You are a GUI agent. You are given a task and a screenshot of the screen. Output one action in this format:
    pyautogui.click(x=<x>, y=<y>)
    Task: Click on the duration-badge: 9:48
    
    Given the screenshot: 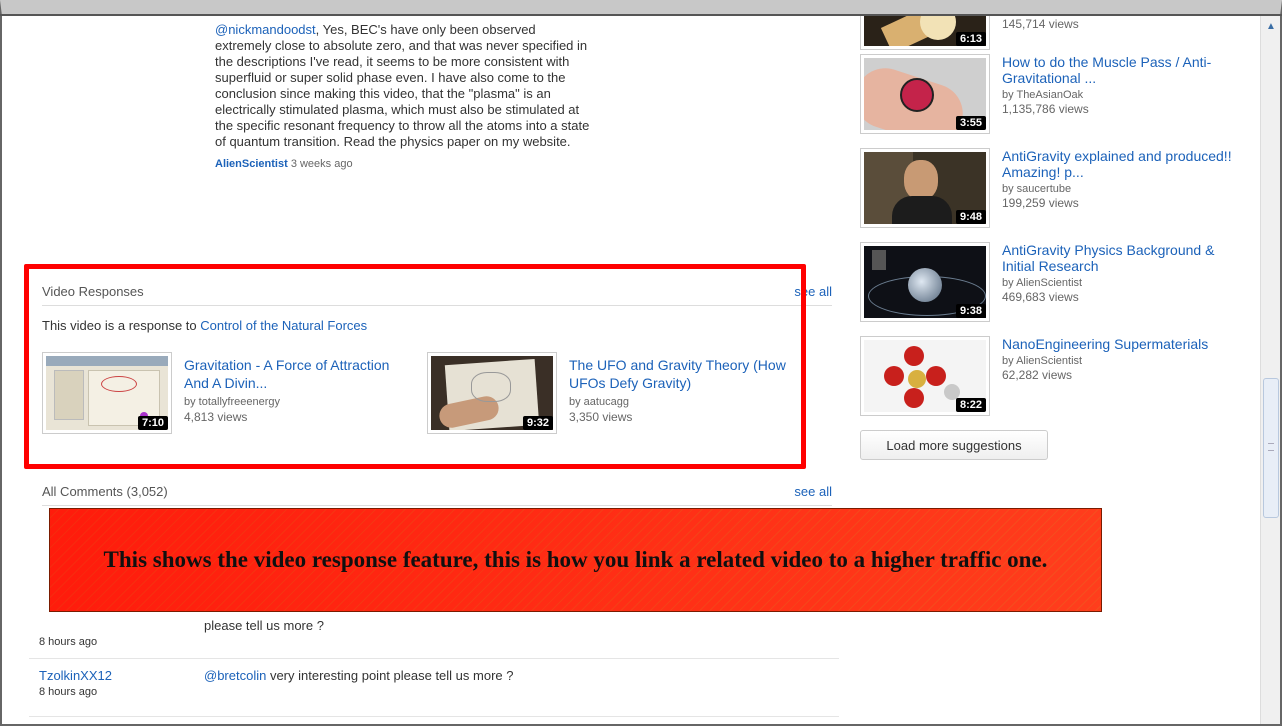 What is the action you would take?
    pyautogui.click(x=970, y=217)
    